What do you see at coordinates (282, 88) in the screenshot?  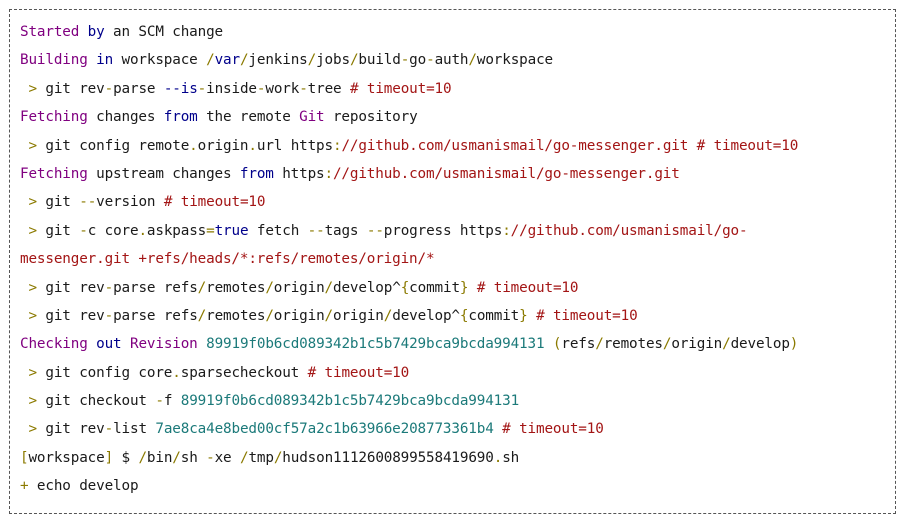 I see `text-token: work` at bounding box center [282, 88].